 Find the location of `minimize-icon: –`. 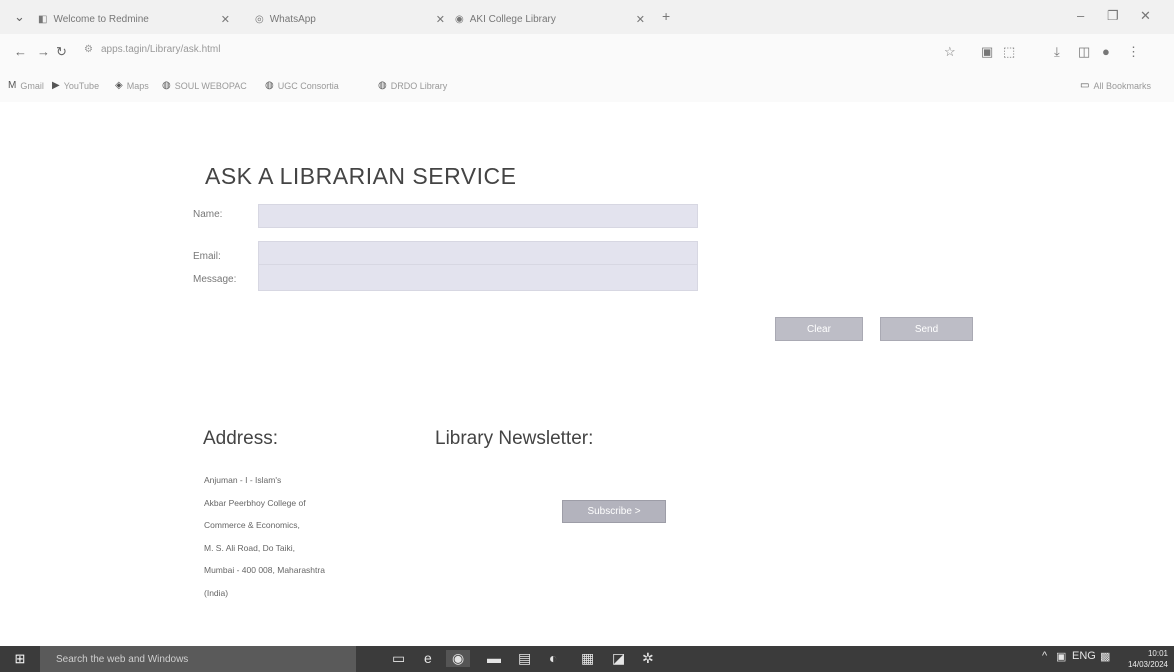

minimize-icon: – is located at coordinates (1080, 15).